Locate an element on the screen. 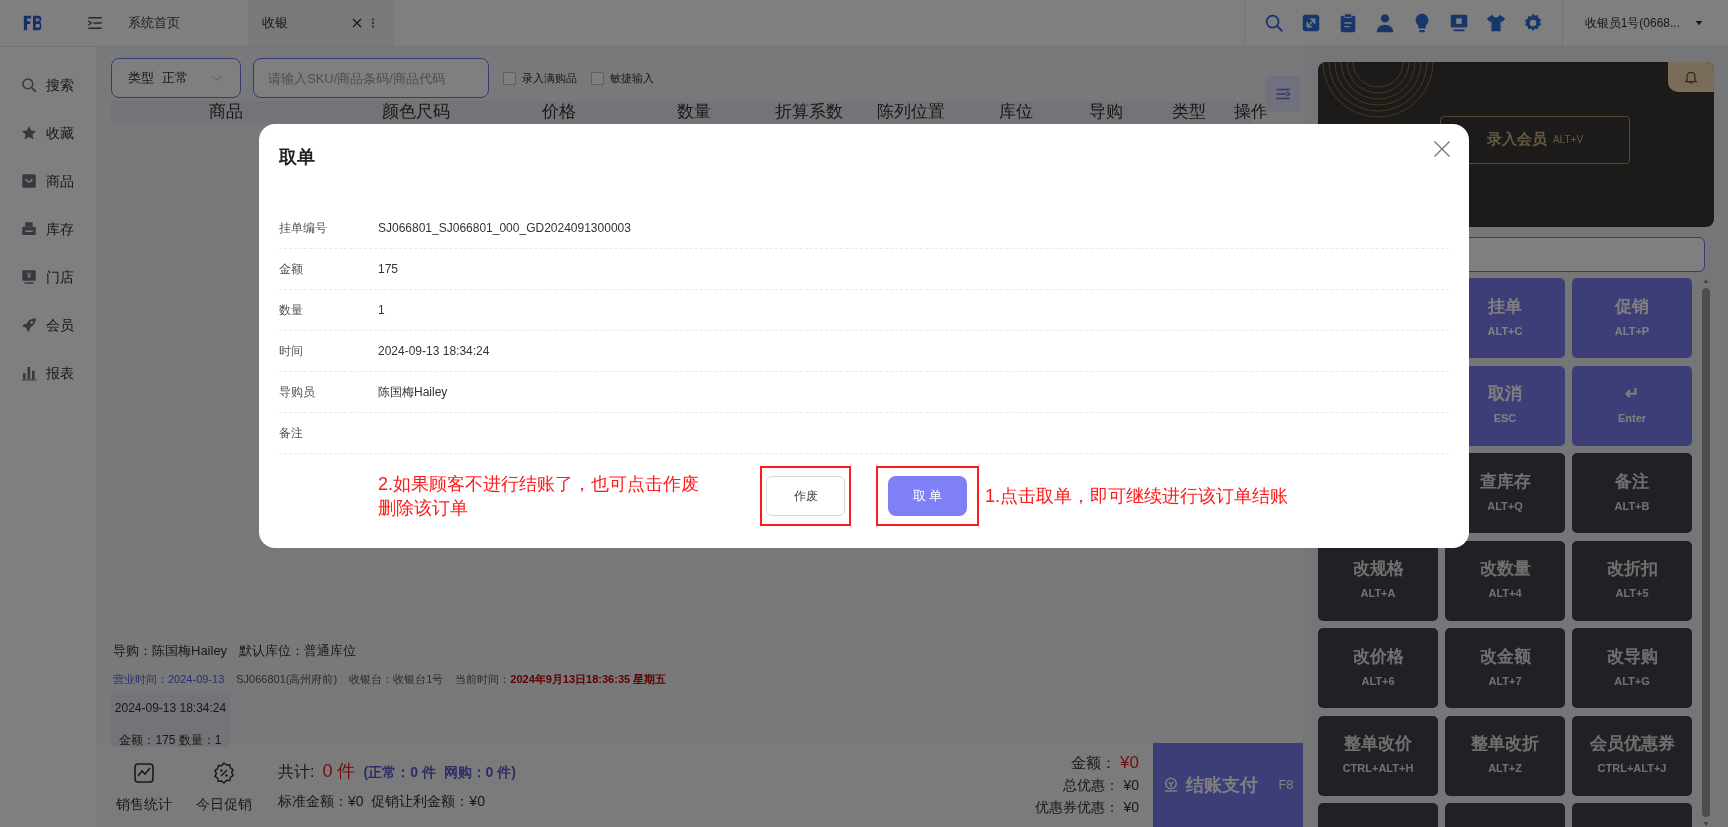  function-key: 改数量 ALT+4 is located at coordinates (1505, 580).